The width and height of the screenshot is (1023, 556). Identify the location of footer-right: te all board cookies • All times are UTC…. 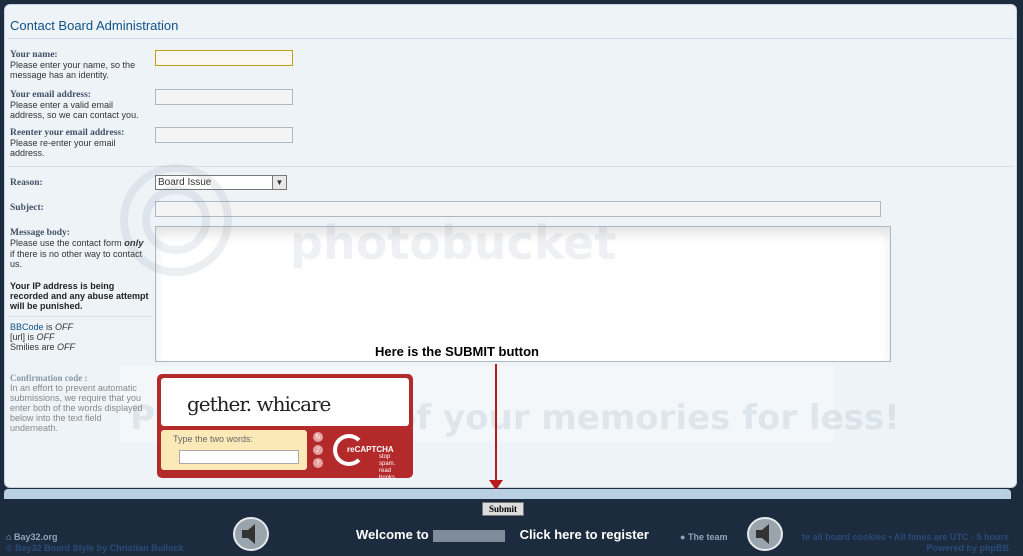
(905, 543).